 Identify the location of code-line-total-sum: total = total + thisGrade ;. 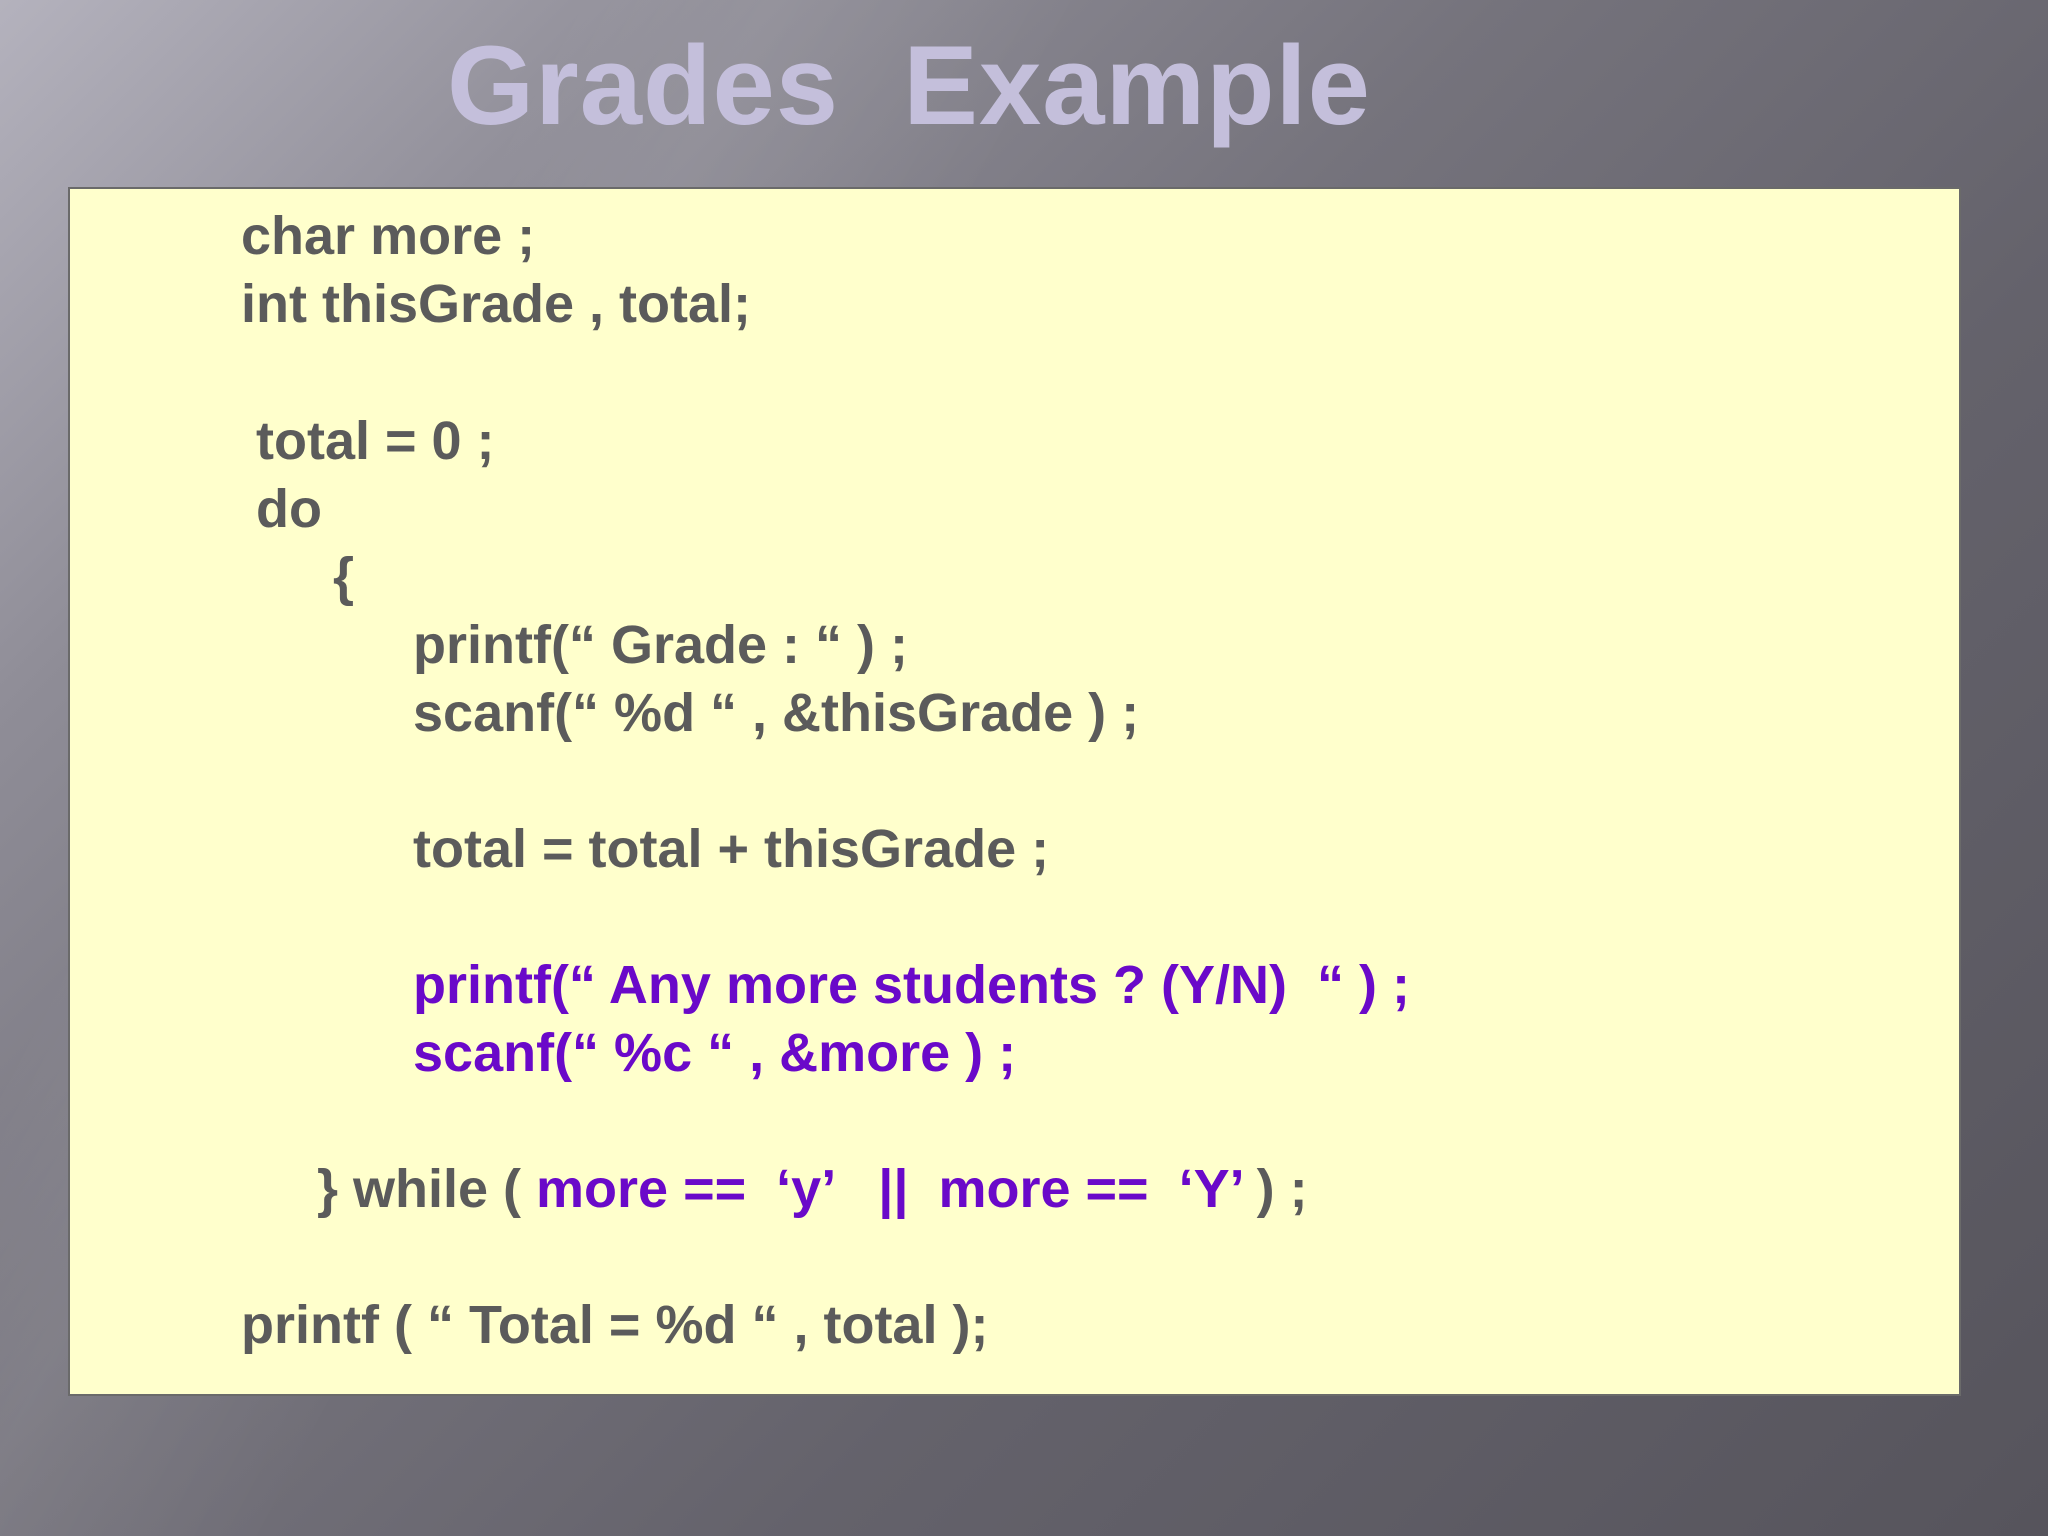
(731, 849).